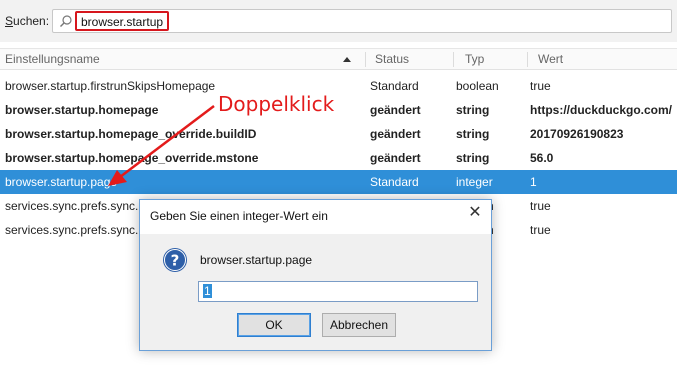  Describe the element at coordinates (359, 325) in the screenshot. I see `cancel-button: Abbrechen` at that location.